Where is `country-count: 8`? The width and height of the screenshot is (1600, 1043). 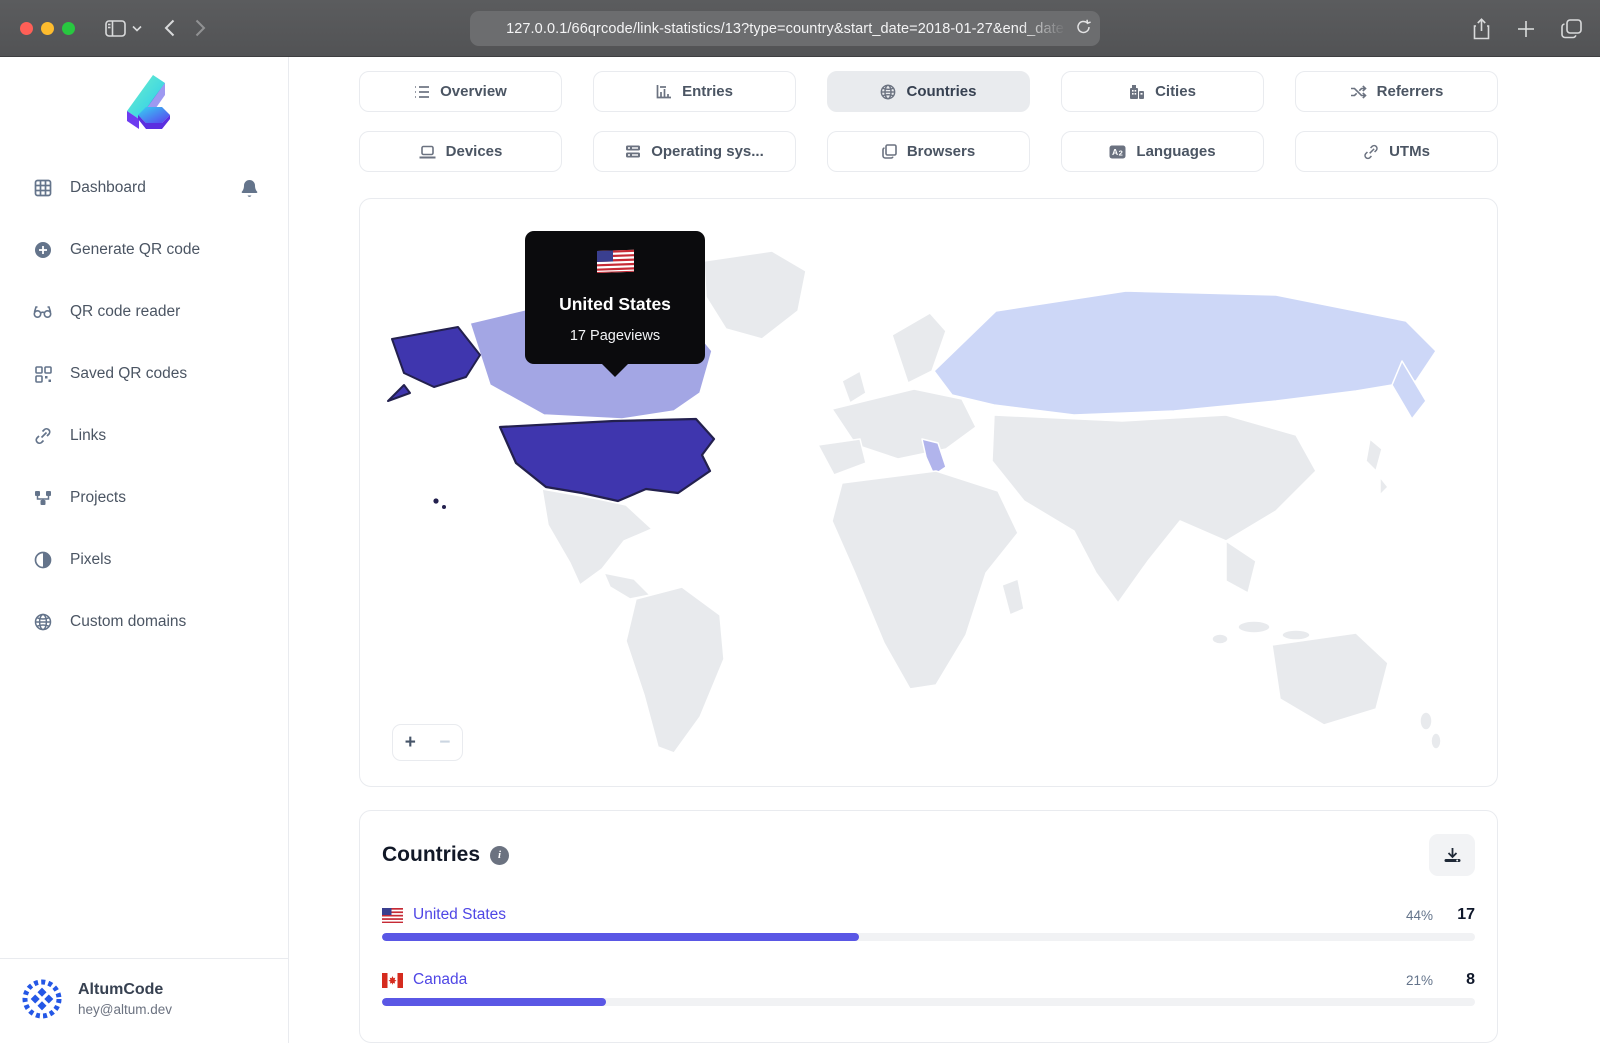 country-count: 8 is located at coordinates (1470, 979).